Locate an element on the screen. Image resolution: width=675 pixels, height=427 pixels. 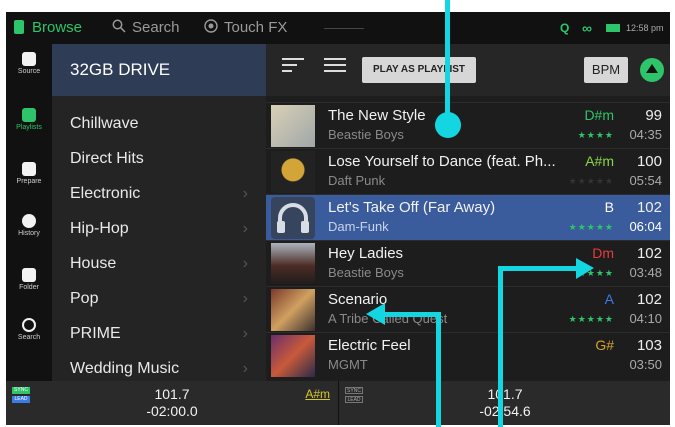
callout-dot is located at coordinates (448, 125).